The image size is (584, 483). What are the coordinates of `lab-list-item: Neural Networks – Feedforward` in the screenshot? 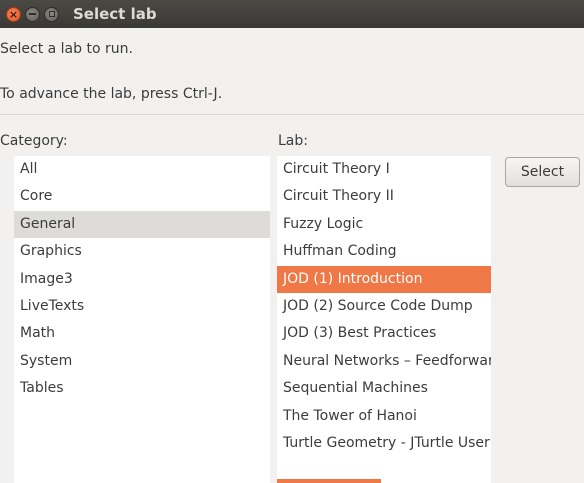 It's located at (384, 361).